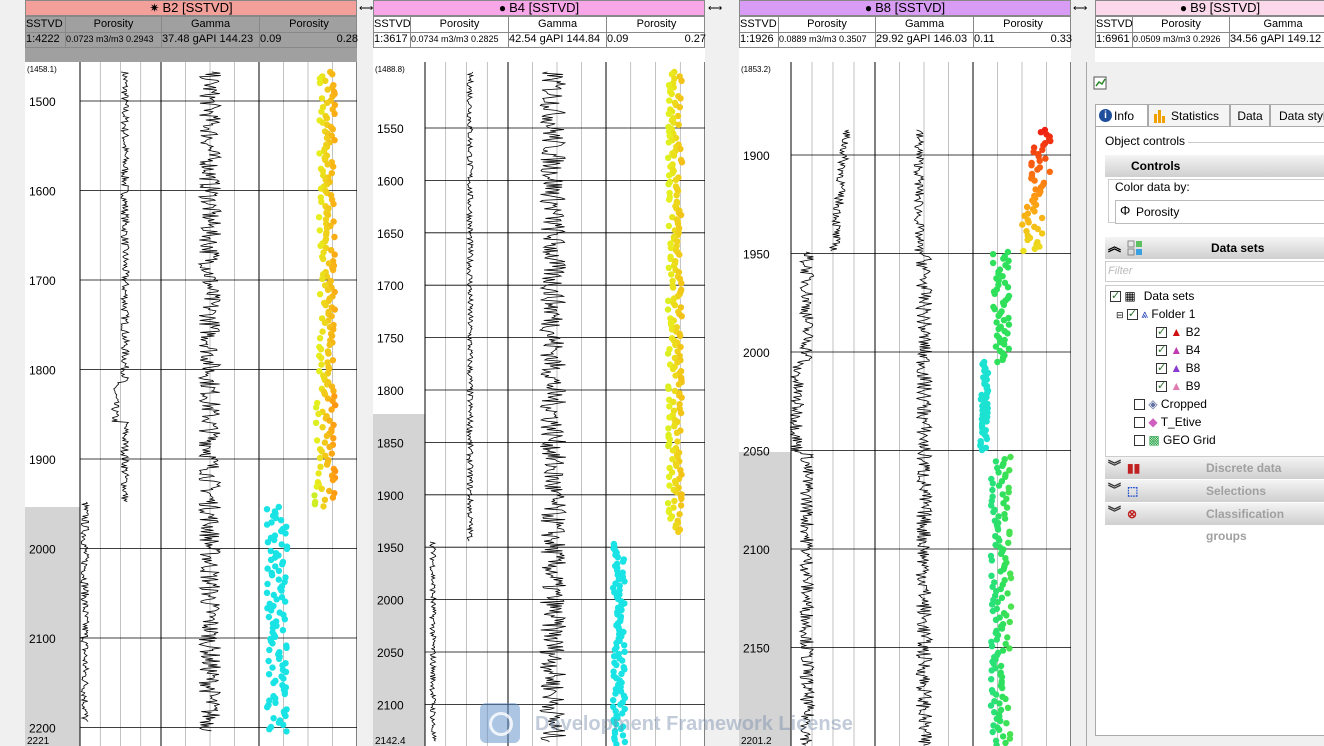  I want to click on well-title-b8: ● B8 [SSTVD], so click(905, 8).